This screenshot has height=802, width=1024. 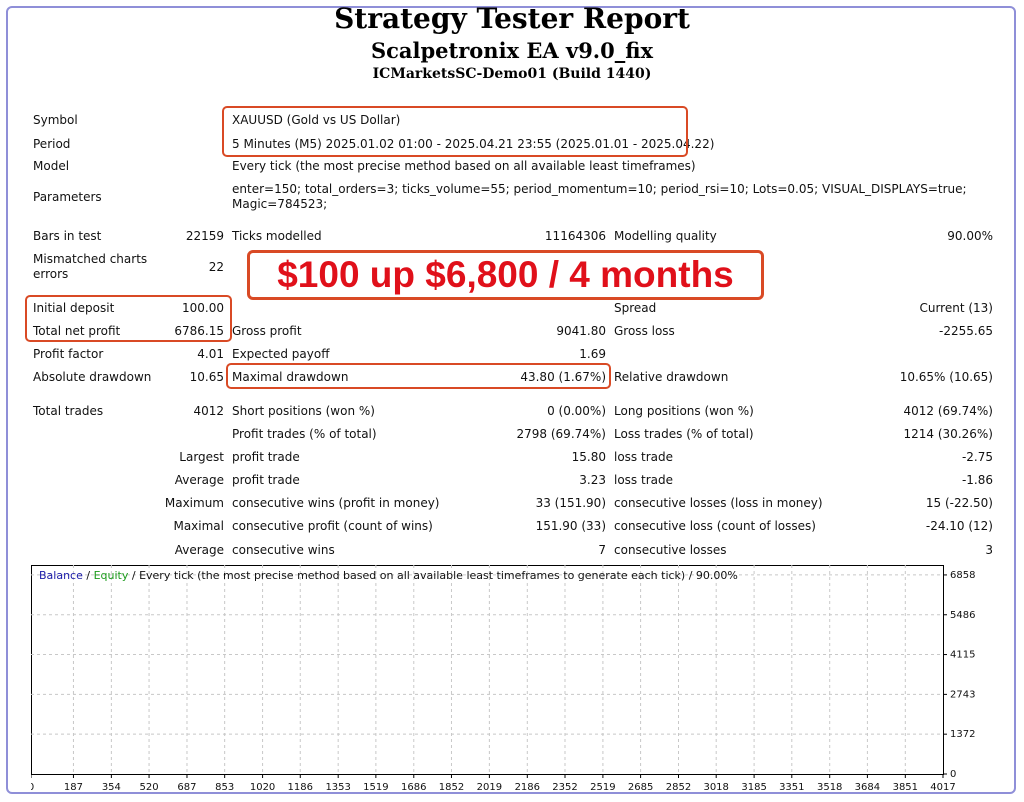 What do you see at coordinates (489, 787) in the screenshot?
I see `x-tick-label: 2019` at bounding box center [489, 787].